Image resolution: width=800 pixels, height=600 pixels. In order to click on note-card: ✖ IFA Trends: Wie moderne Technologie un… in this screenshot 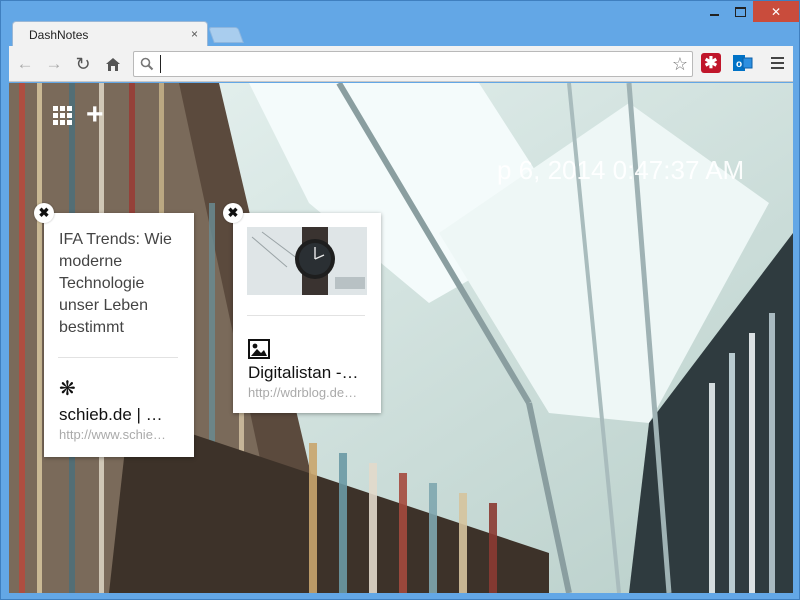, I will do `click(114, 330)`.